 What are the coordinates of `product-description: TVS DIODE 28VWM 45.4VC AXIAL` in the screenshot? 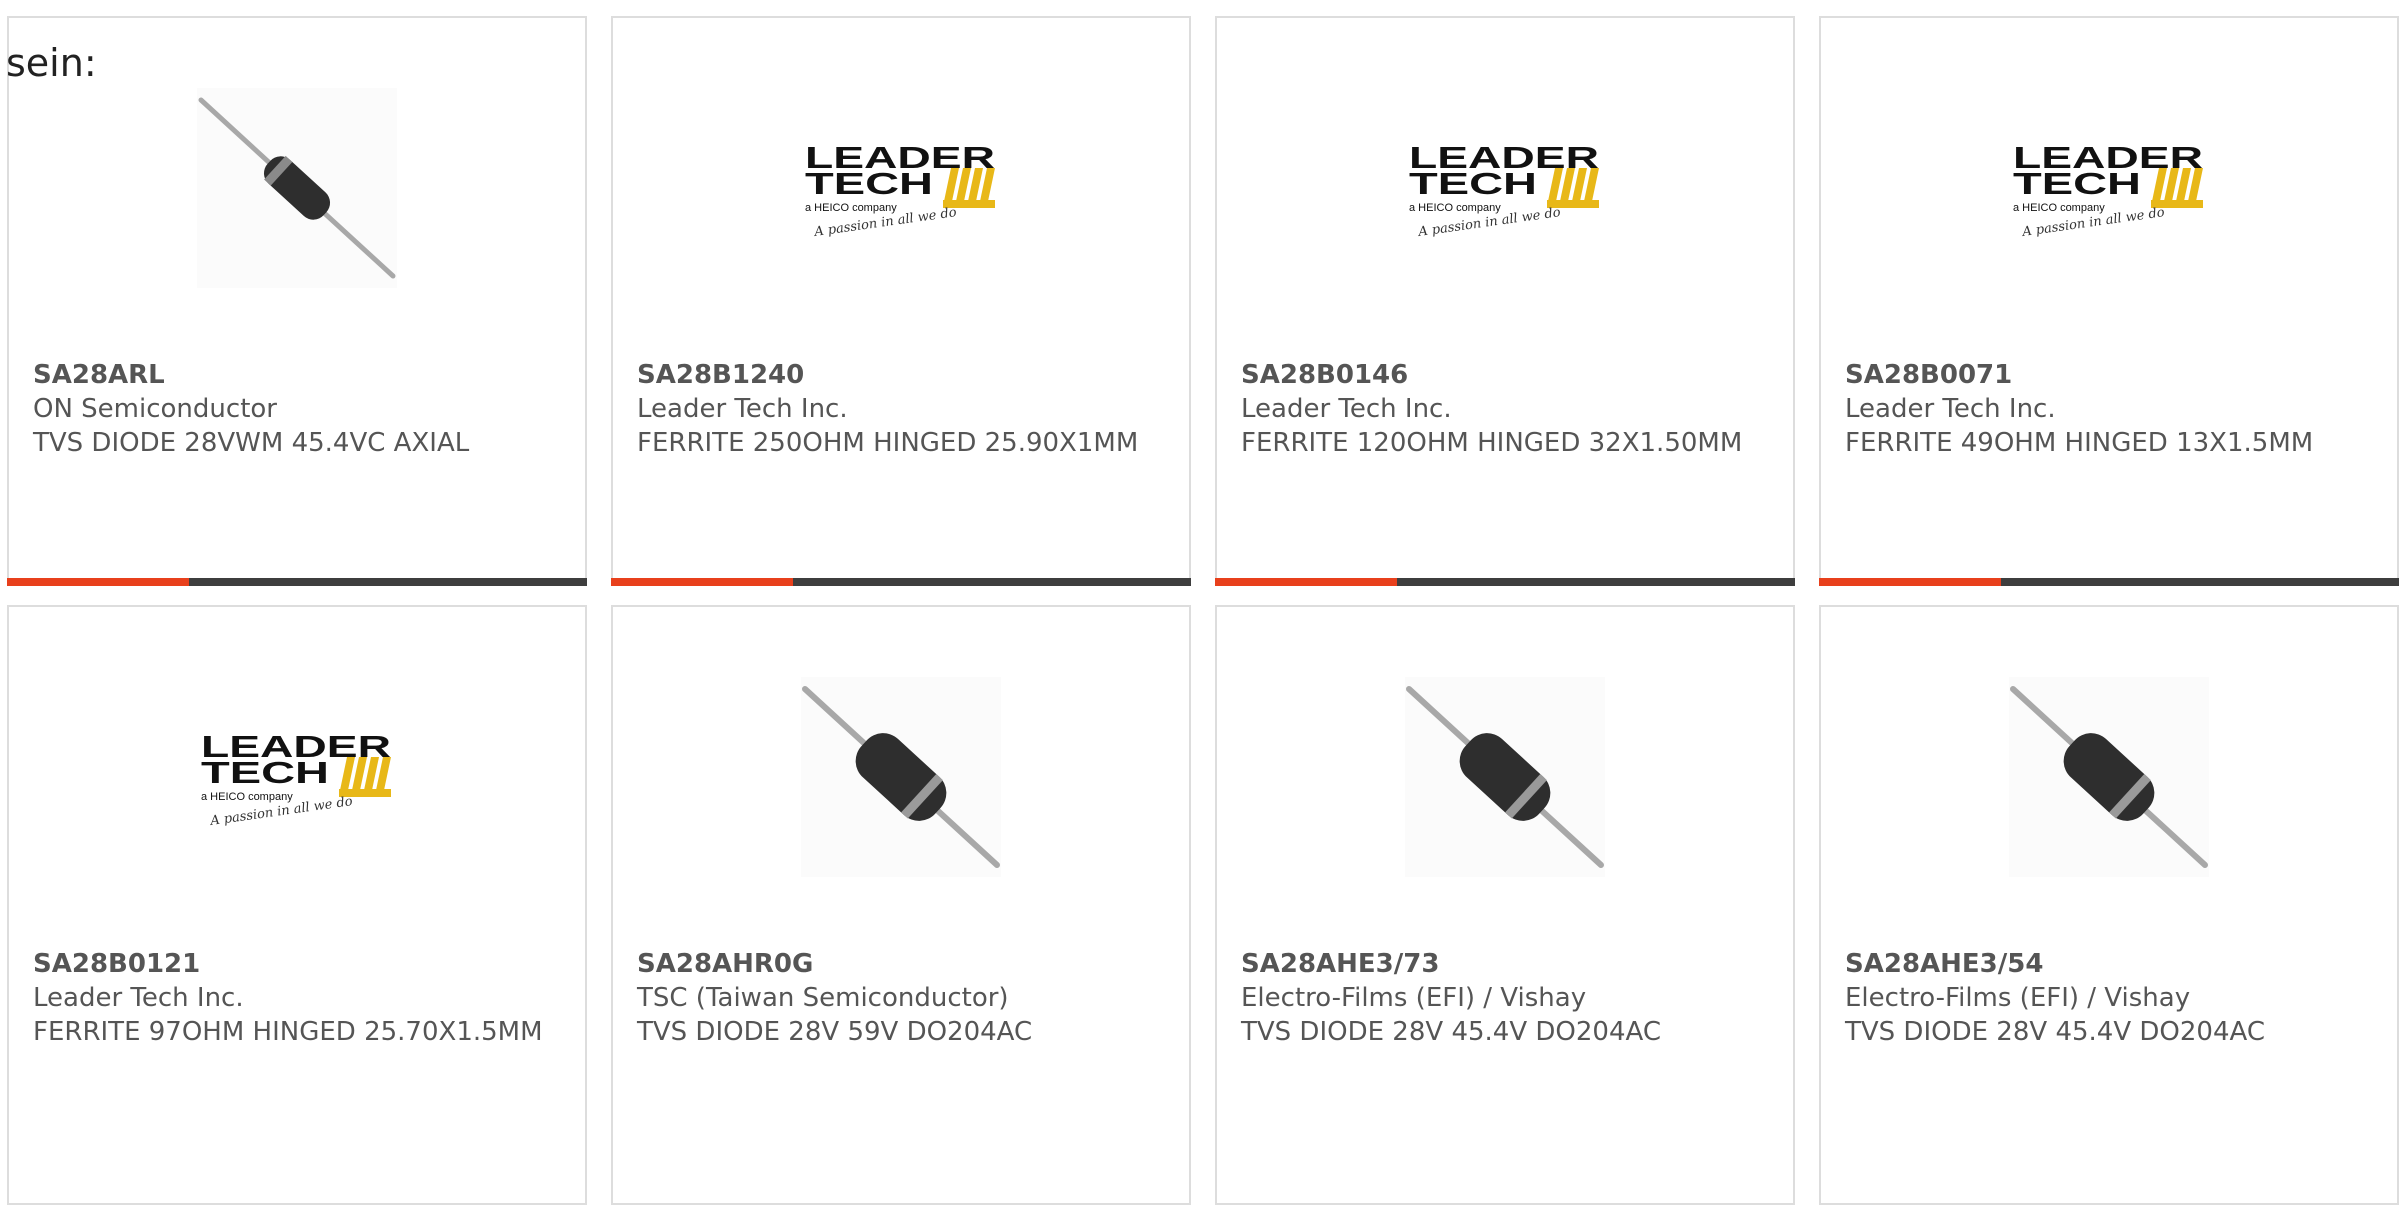 It's located at (251, 443).